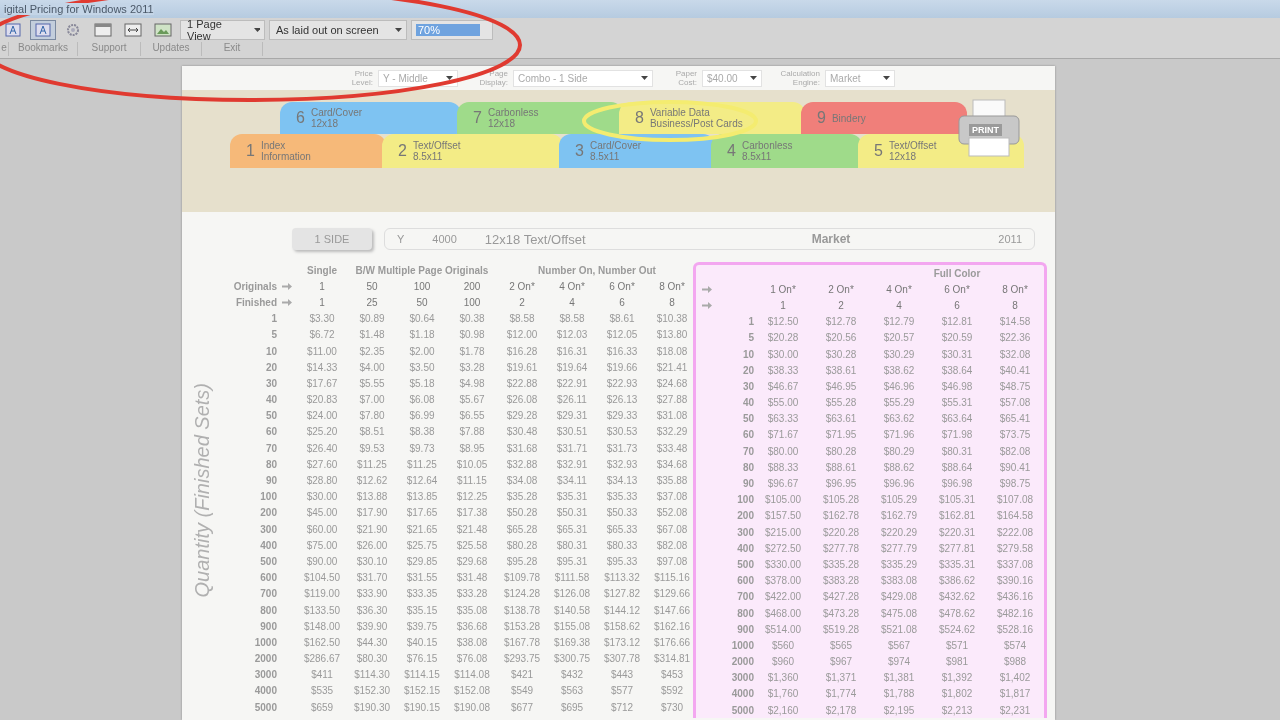  I want to click on price-cell-text: $12.00, so click(522, 335).